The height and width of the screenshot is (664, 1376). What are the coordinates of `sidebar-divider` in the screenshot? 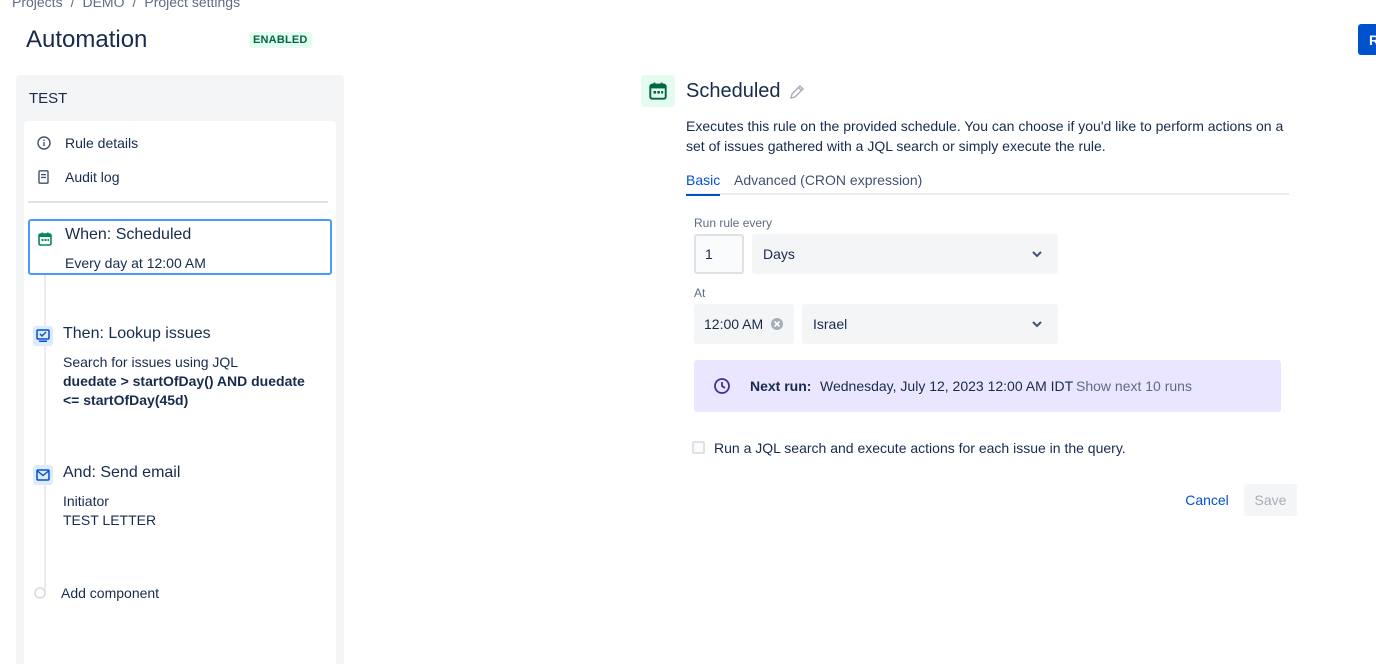 It's located at (178, 202).